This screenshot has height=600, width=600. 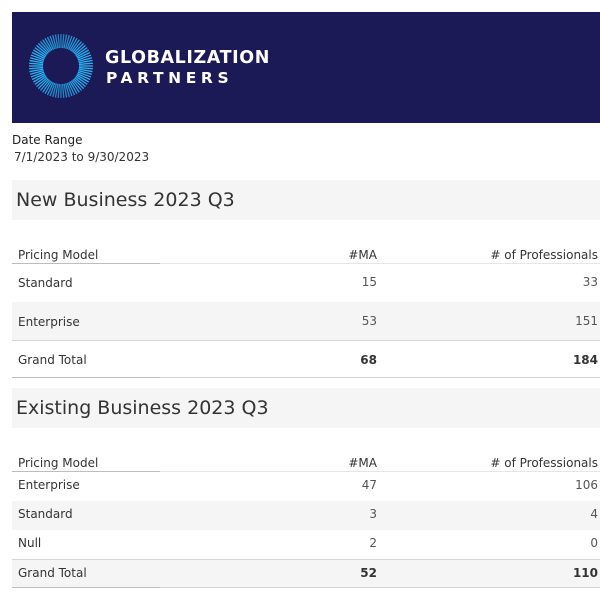 What do you see at coordinates (368, 360) in the screenshot?
I see `ma-total-cell: 68` at bounding box center [368, 360].